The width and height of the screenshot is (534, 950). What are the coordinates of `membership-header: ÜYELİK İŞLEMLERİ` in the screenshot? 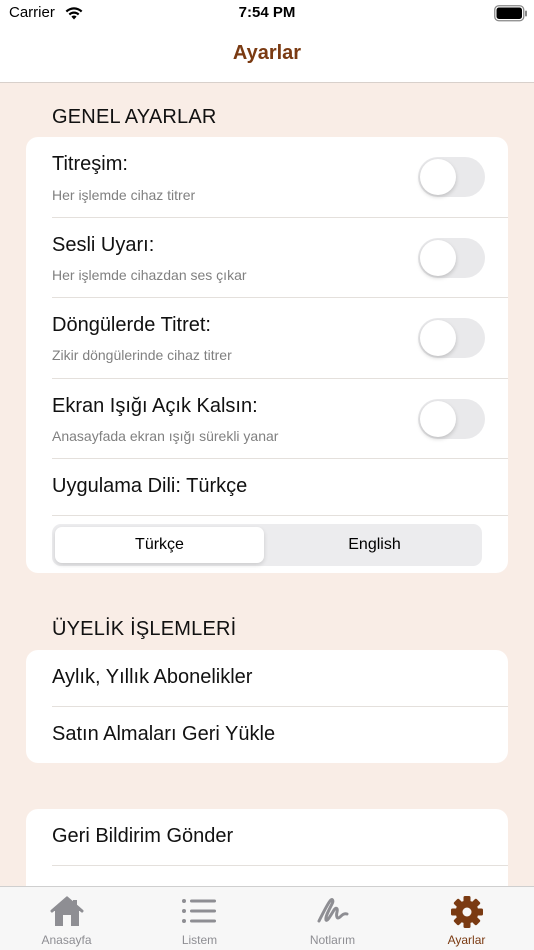 It's located at (144, 629).